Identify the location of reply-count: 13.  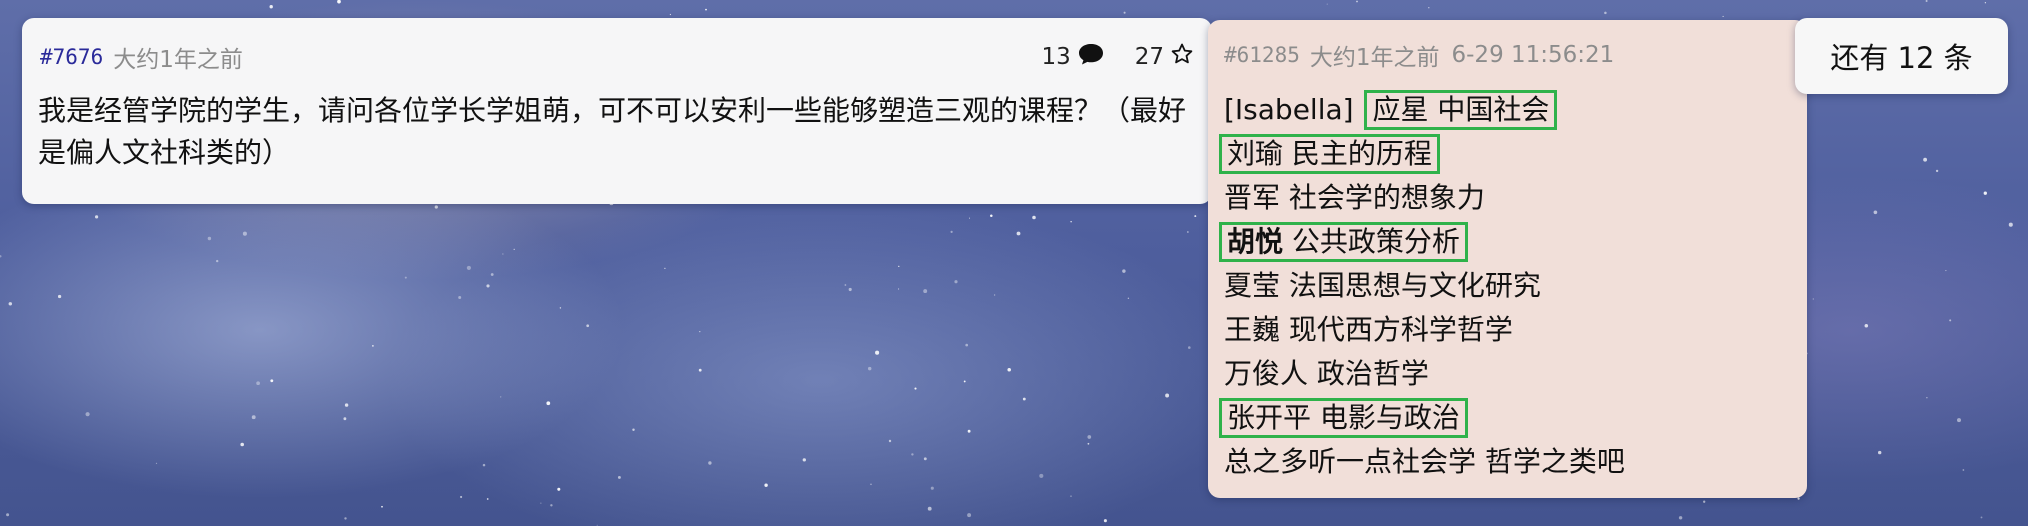
(1056, 57).